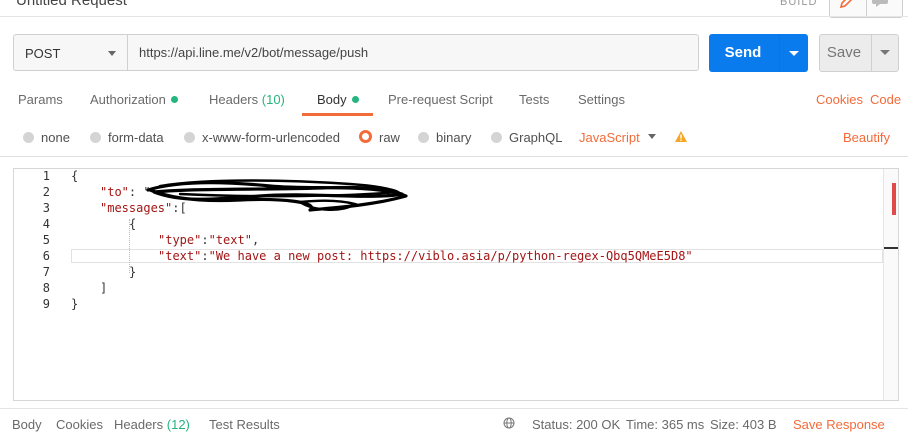  I want to click on radio-binary: binary, so click(444, 138).